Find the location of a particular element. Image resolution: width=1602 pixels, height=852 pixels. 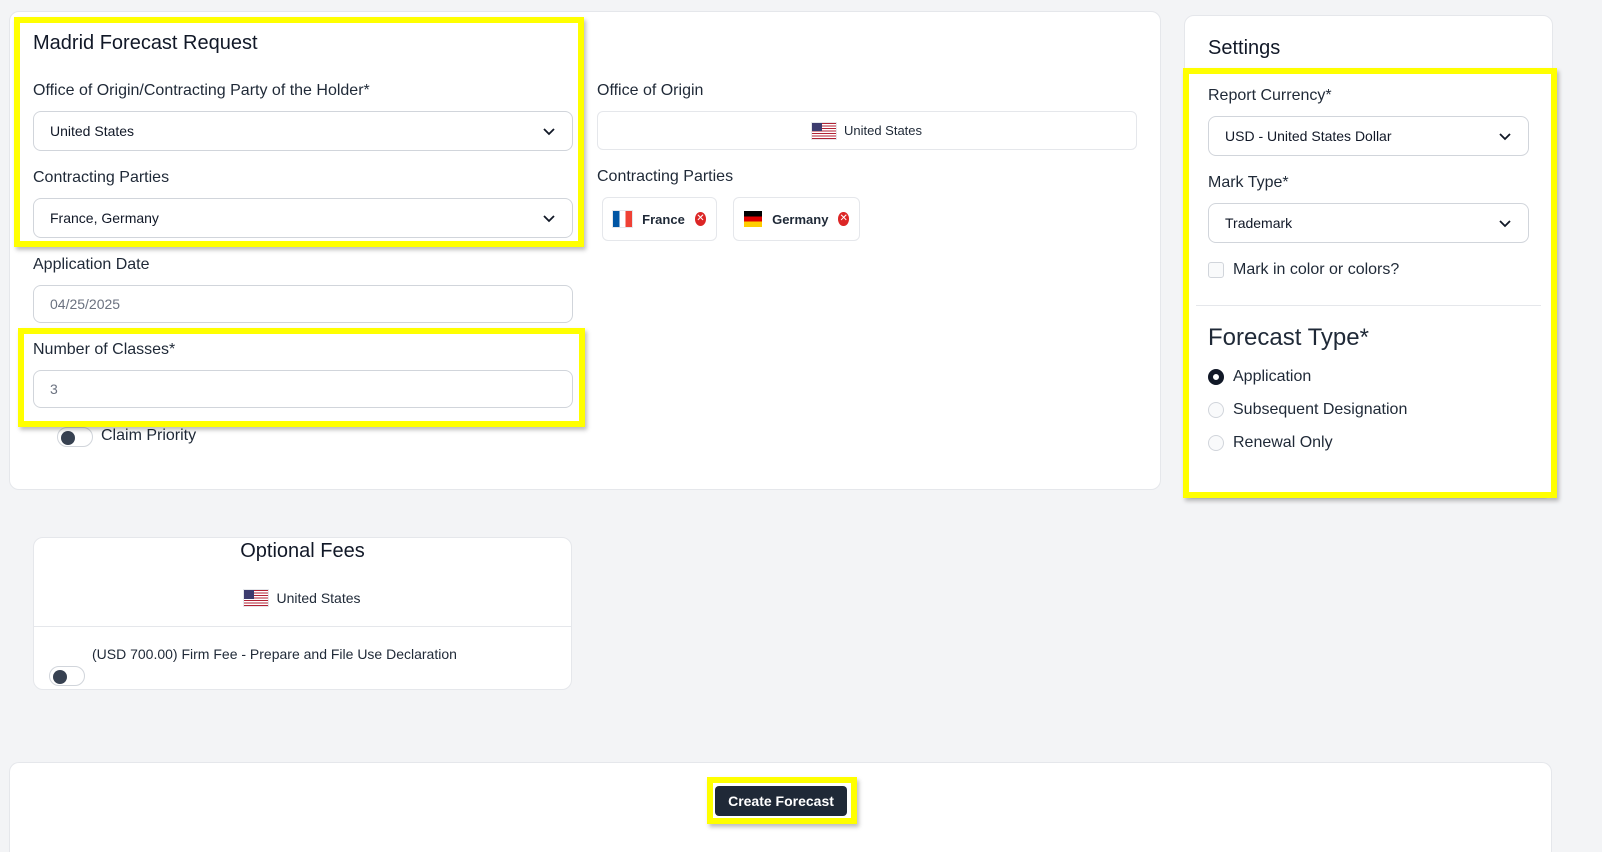

flag-fr-icon is located at coordinates (623, 219).